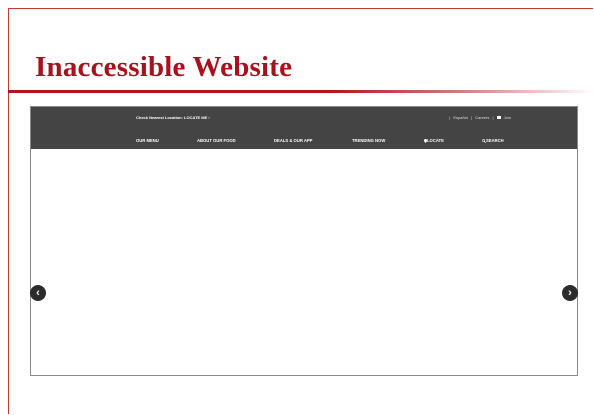 This screenshot has width=594, height=415. What do you see at coordinates (507, 117) in the screenshot?
I see `join-link: Join` at bounding box center [507, 117].